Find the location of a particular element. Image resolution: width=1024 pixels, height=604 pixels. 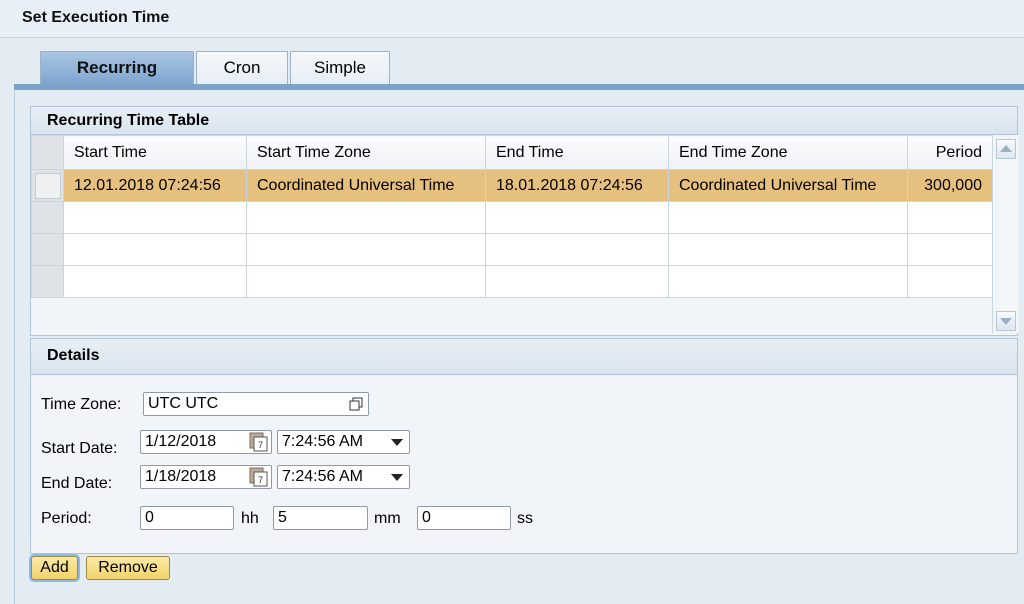

start-time-value: 7:24:56 AM is located at coordinates (322, 441).